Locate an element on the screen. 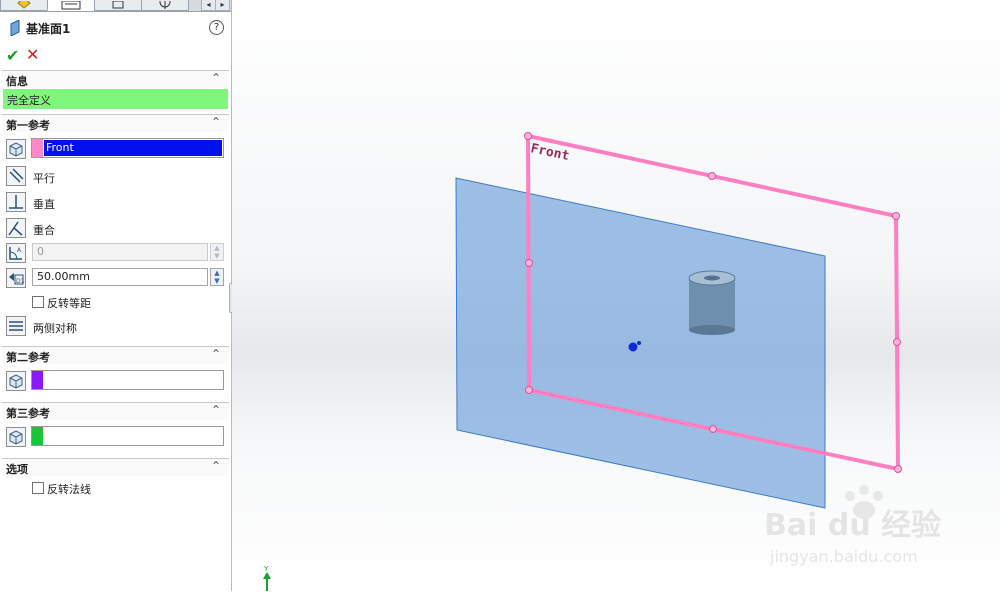 This screenshot has width=1000, height=594. svg-text: jingyan.baidu.com is located at coordinates (843, 556).